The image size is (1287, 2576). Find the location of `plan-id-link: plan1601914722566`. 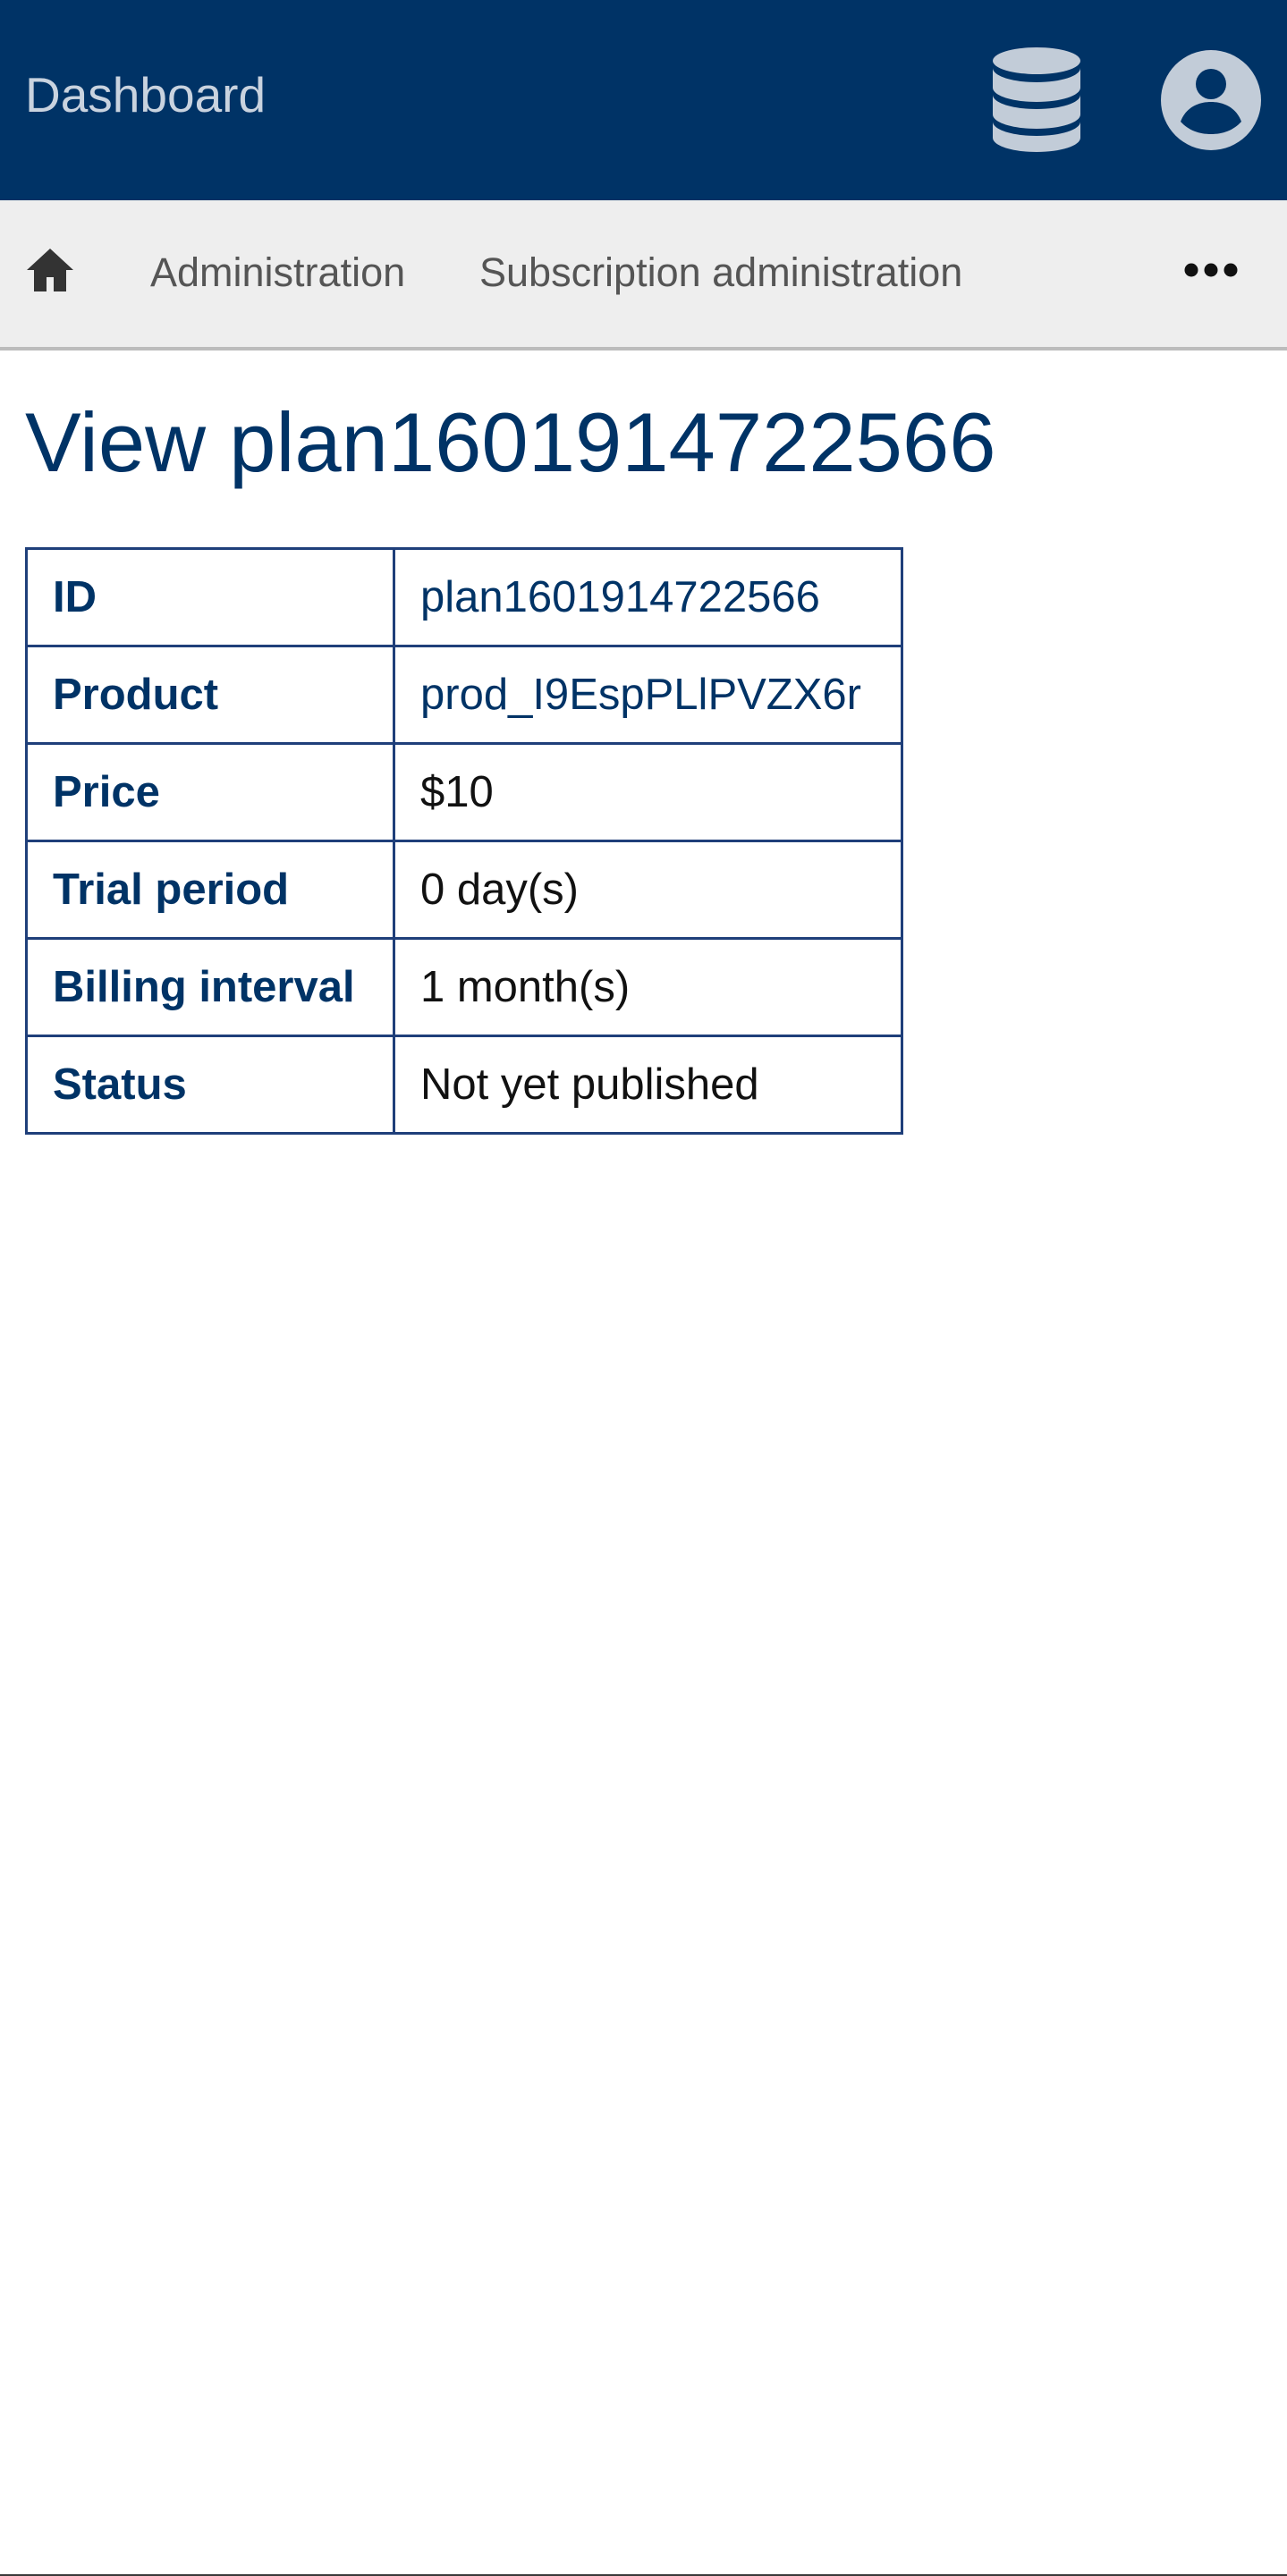

plan-id-link: plan1601914722566 is located at coordinates (648, 597).